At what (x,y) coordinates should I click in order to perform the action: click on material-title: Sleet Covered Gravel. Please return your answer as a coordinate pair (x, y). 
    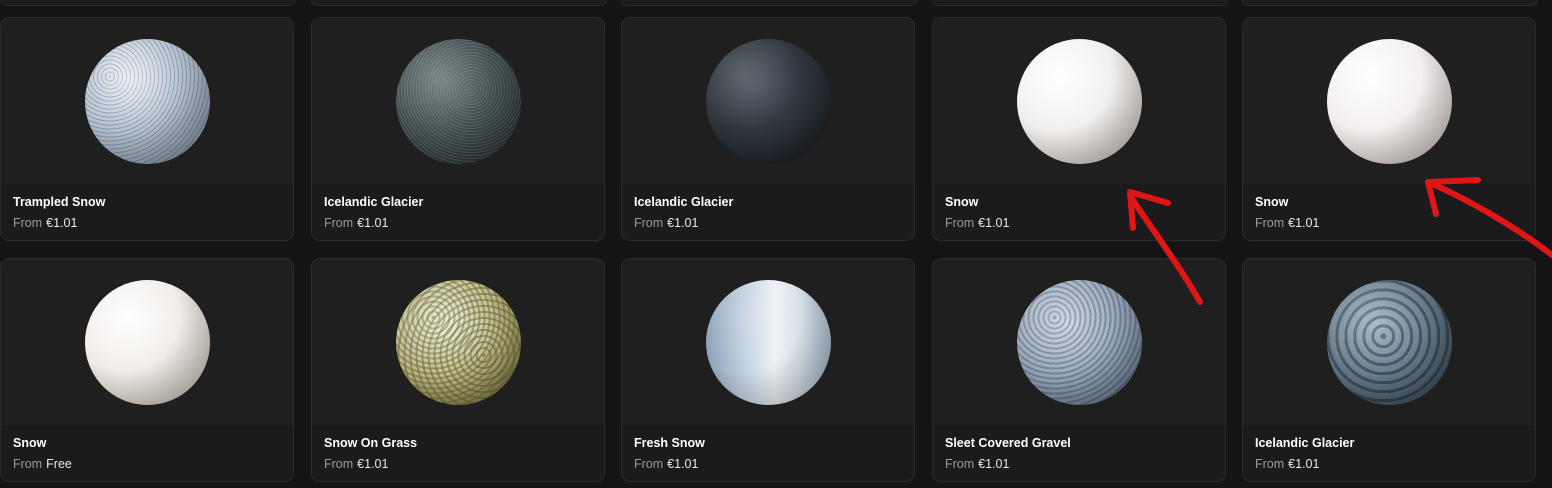
    Looking at the image, I should click on (1008, 443).